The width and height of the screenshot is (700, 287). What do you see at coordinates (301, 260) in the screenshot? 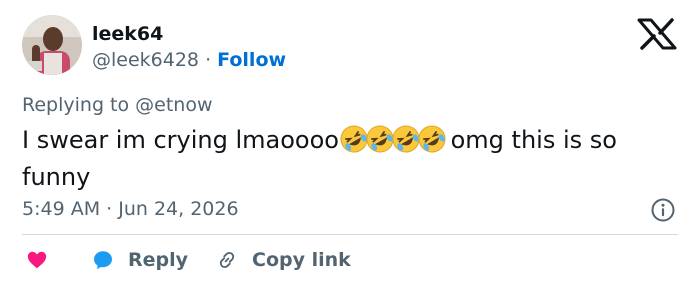
I see `copy-link-label: Copy link` at bounding box center [301, 260].